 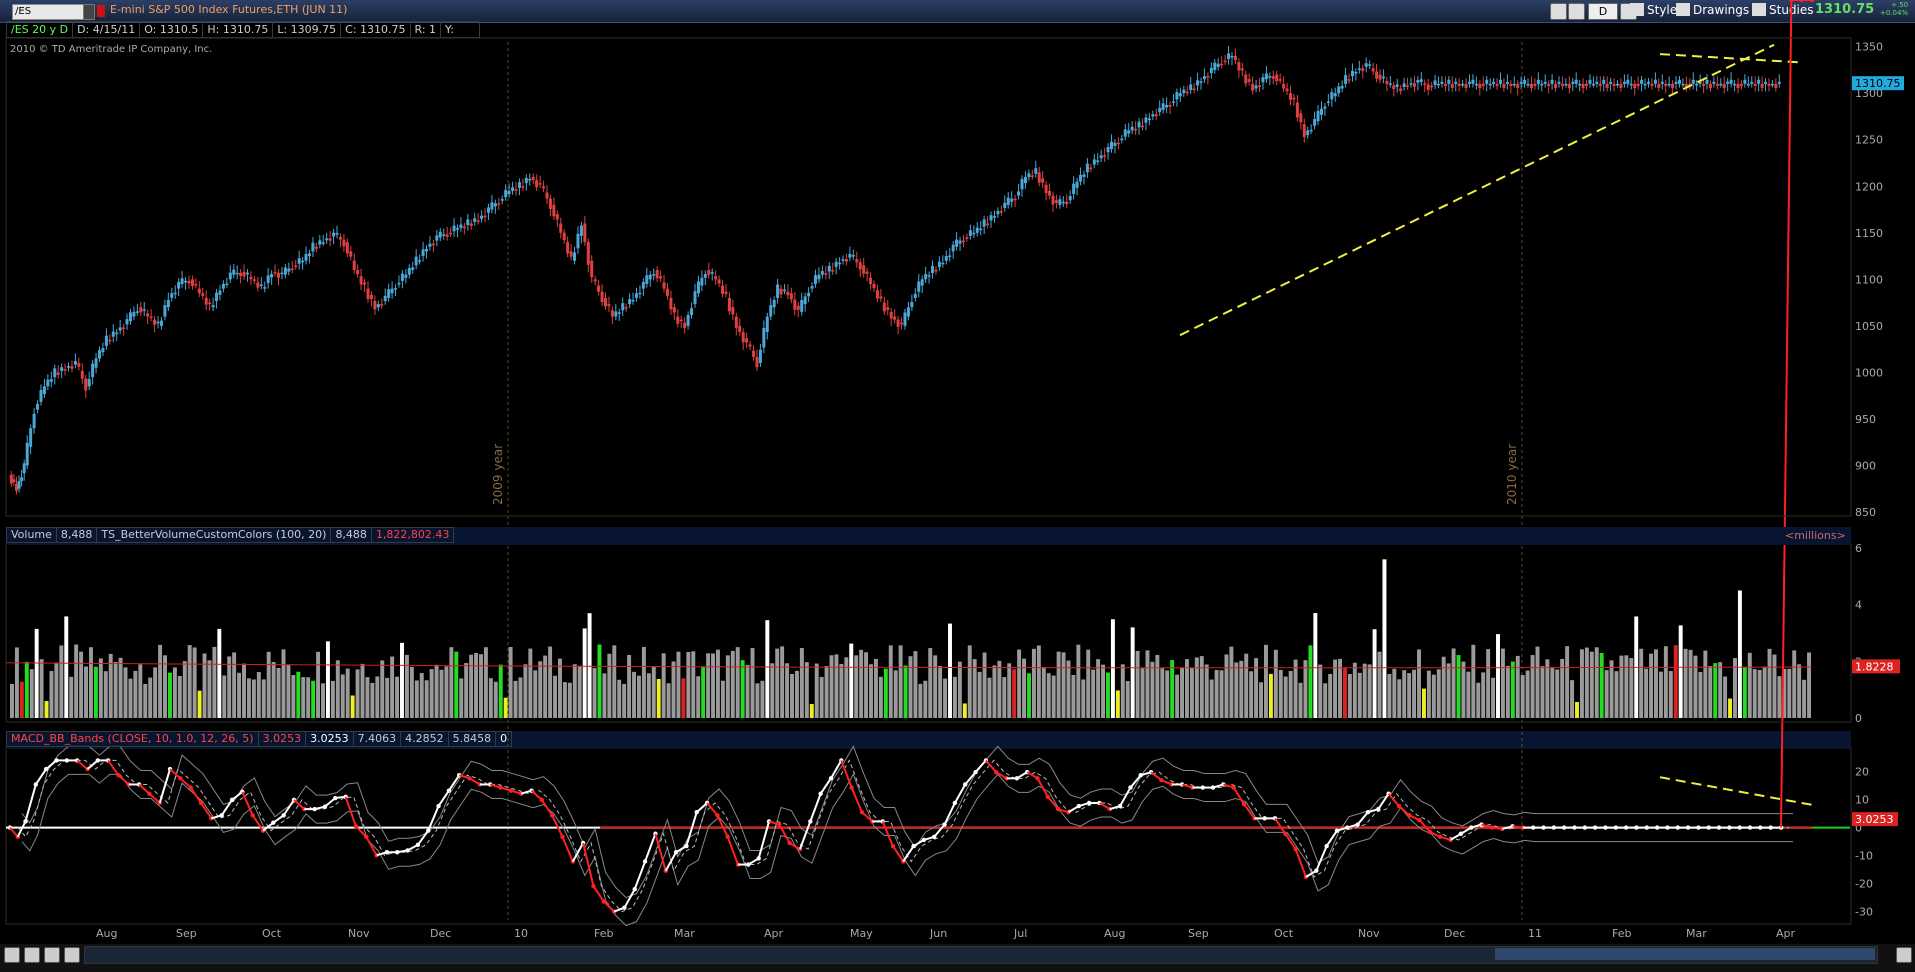 I want to click on macd-v5: 5.8458, so click(x=472, y=739).